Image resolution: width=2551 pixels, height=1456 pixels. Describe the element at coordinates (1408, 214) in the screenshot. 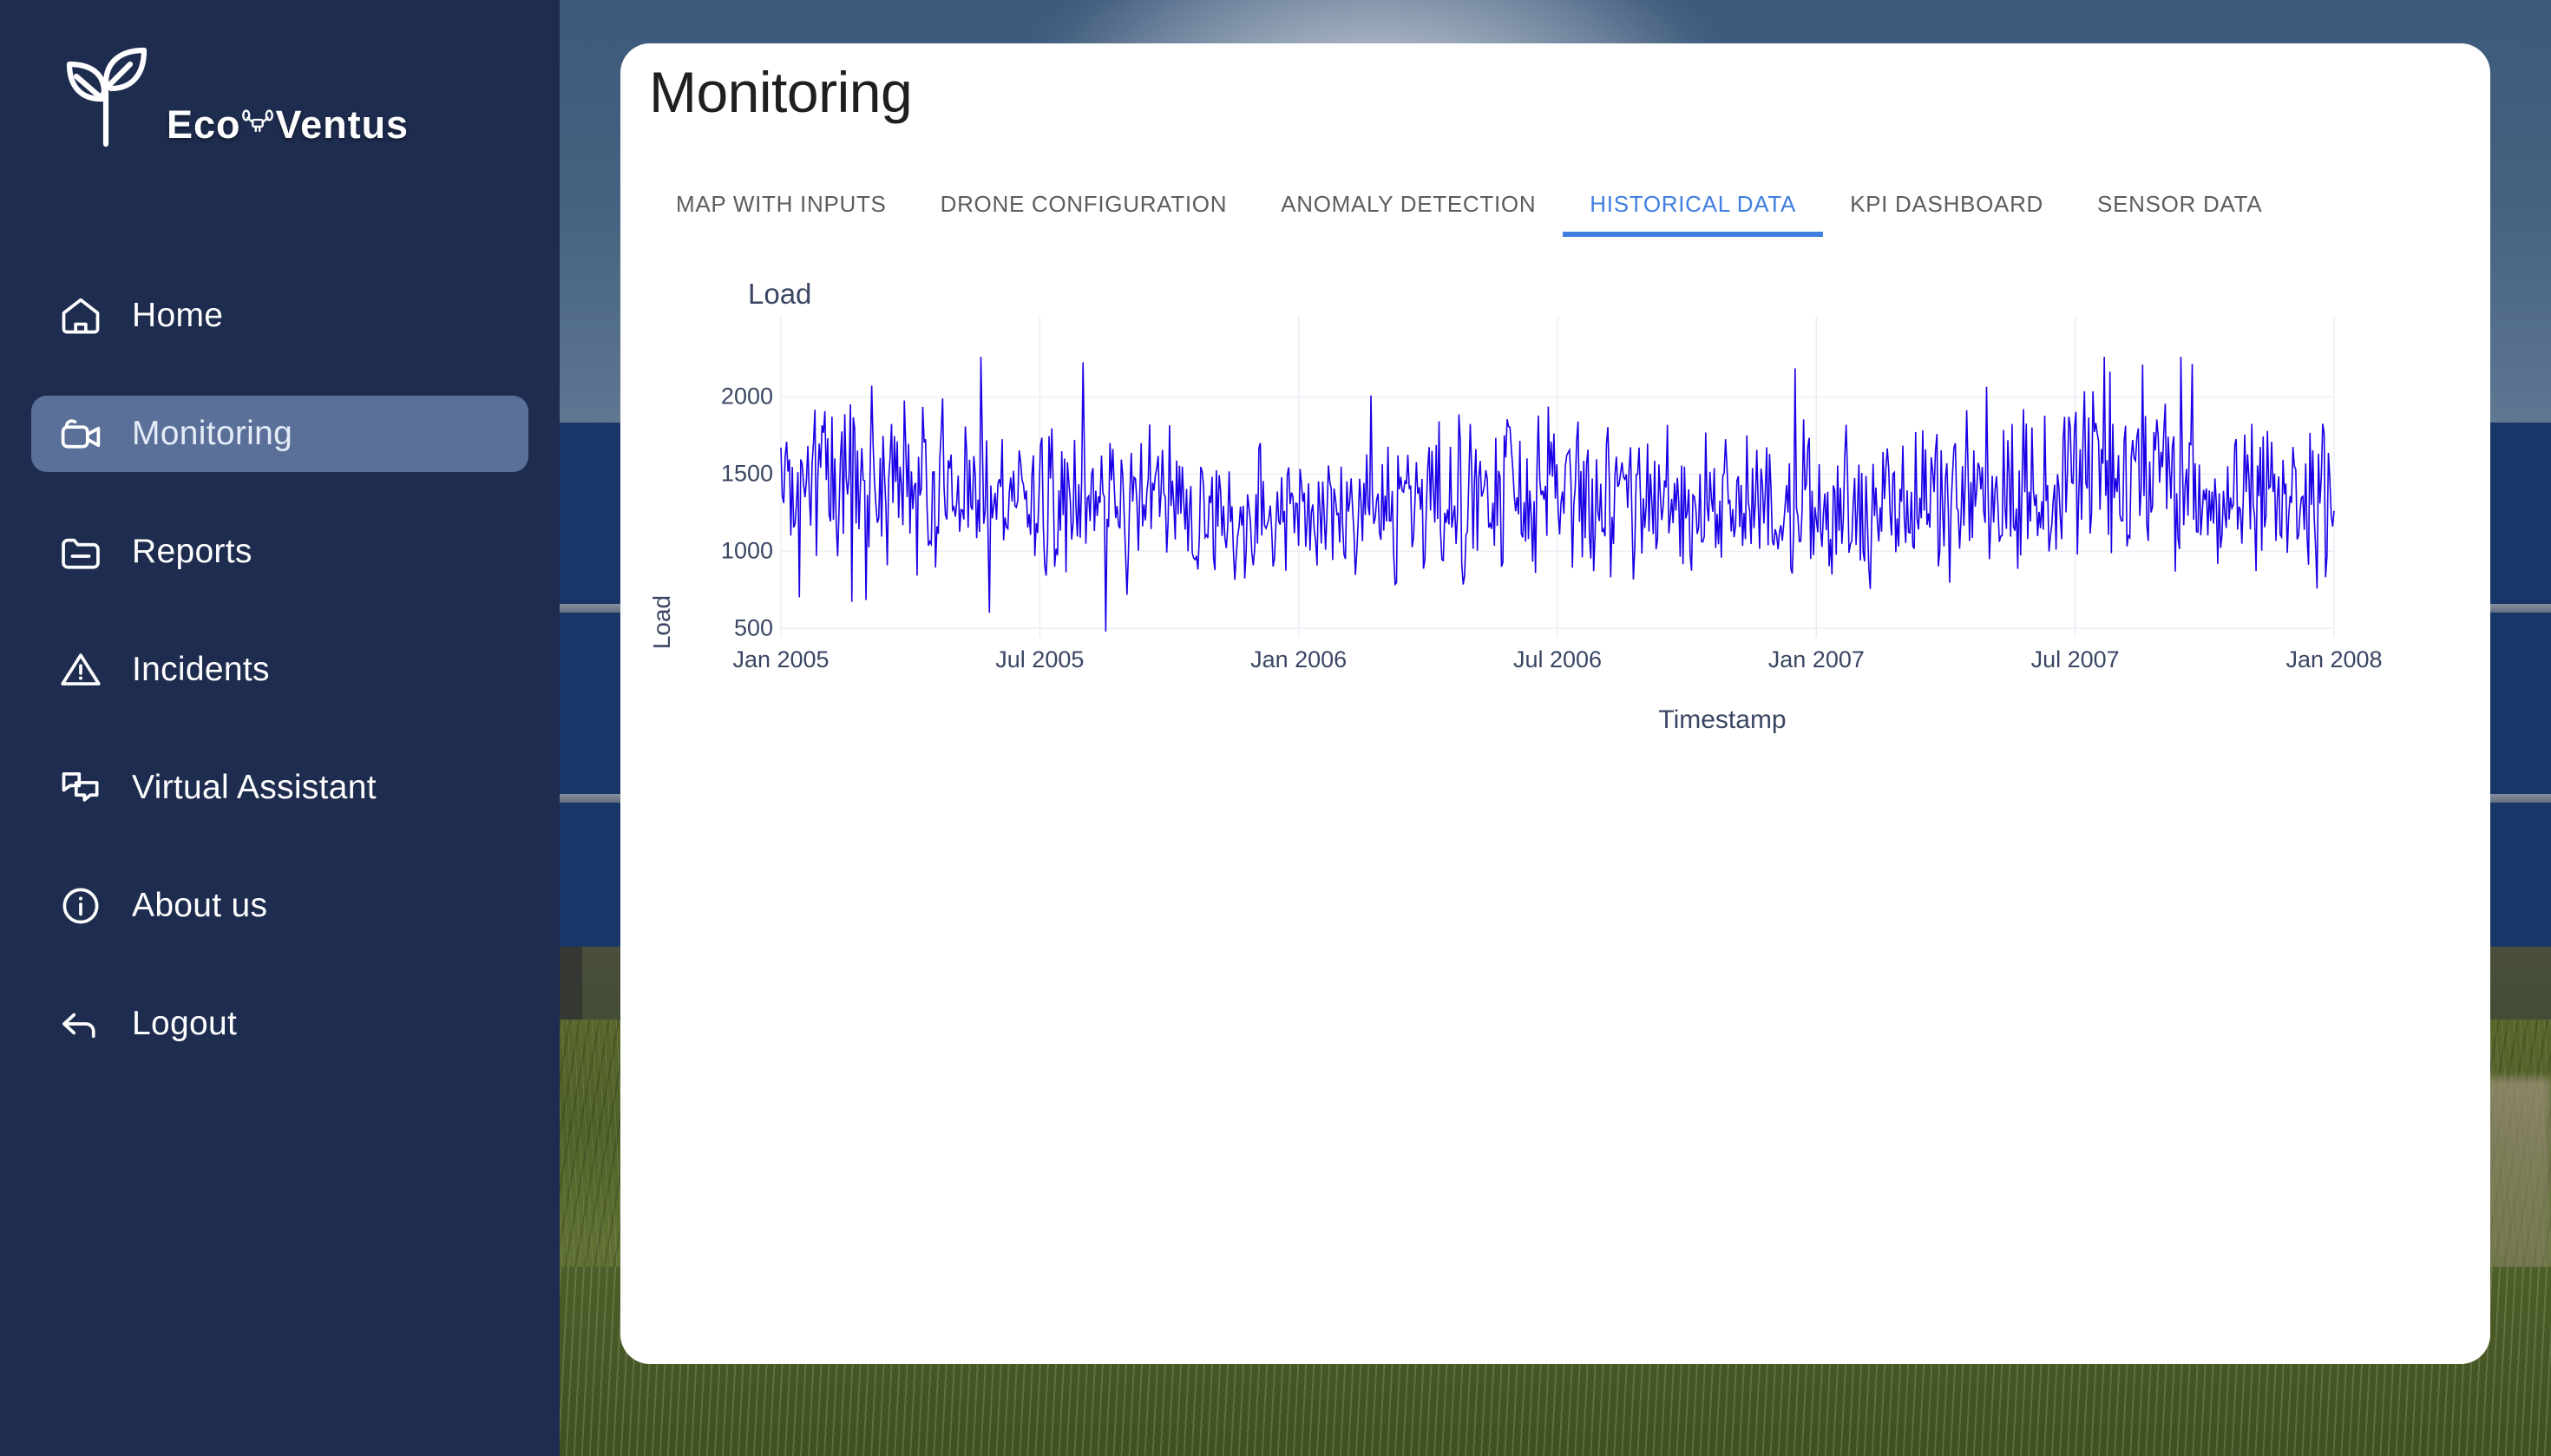

I see `tab-anomaly-detection: ANOMALY DETECTION` at that location.